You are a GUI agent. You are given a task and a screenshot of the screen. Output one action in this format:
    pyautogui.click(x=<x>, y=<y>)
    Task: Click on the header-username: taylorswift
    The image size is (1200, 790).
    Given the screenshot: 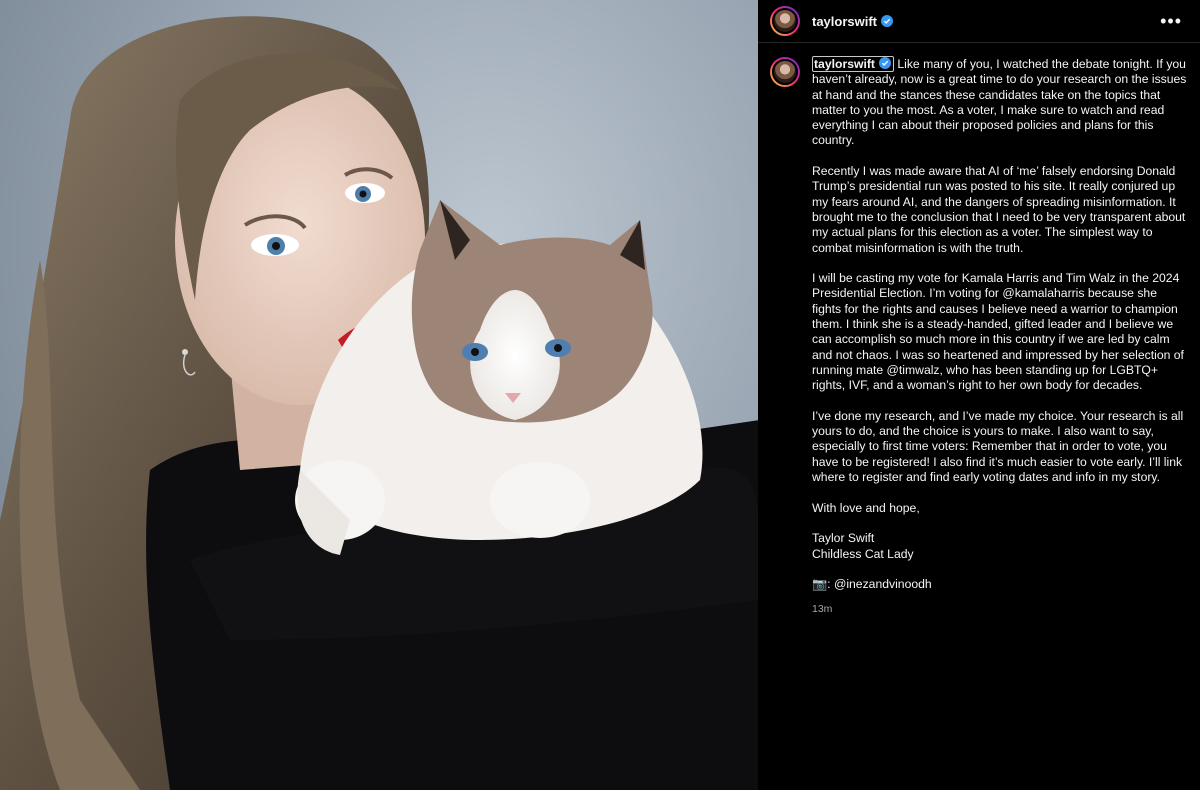 What is the action you would take?
    pyautogui.click(x=844, y=21)
    